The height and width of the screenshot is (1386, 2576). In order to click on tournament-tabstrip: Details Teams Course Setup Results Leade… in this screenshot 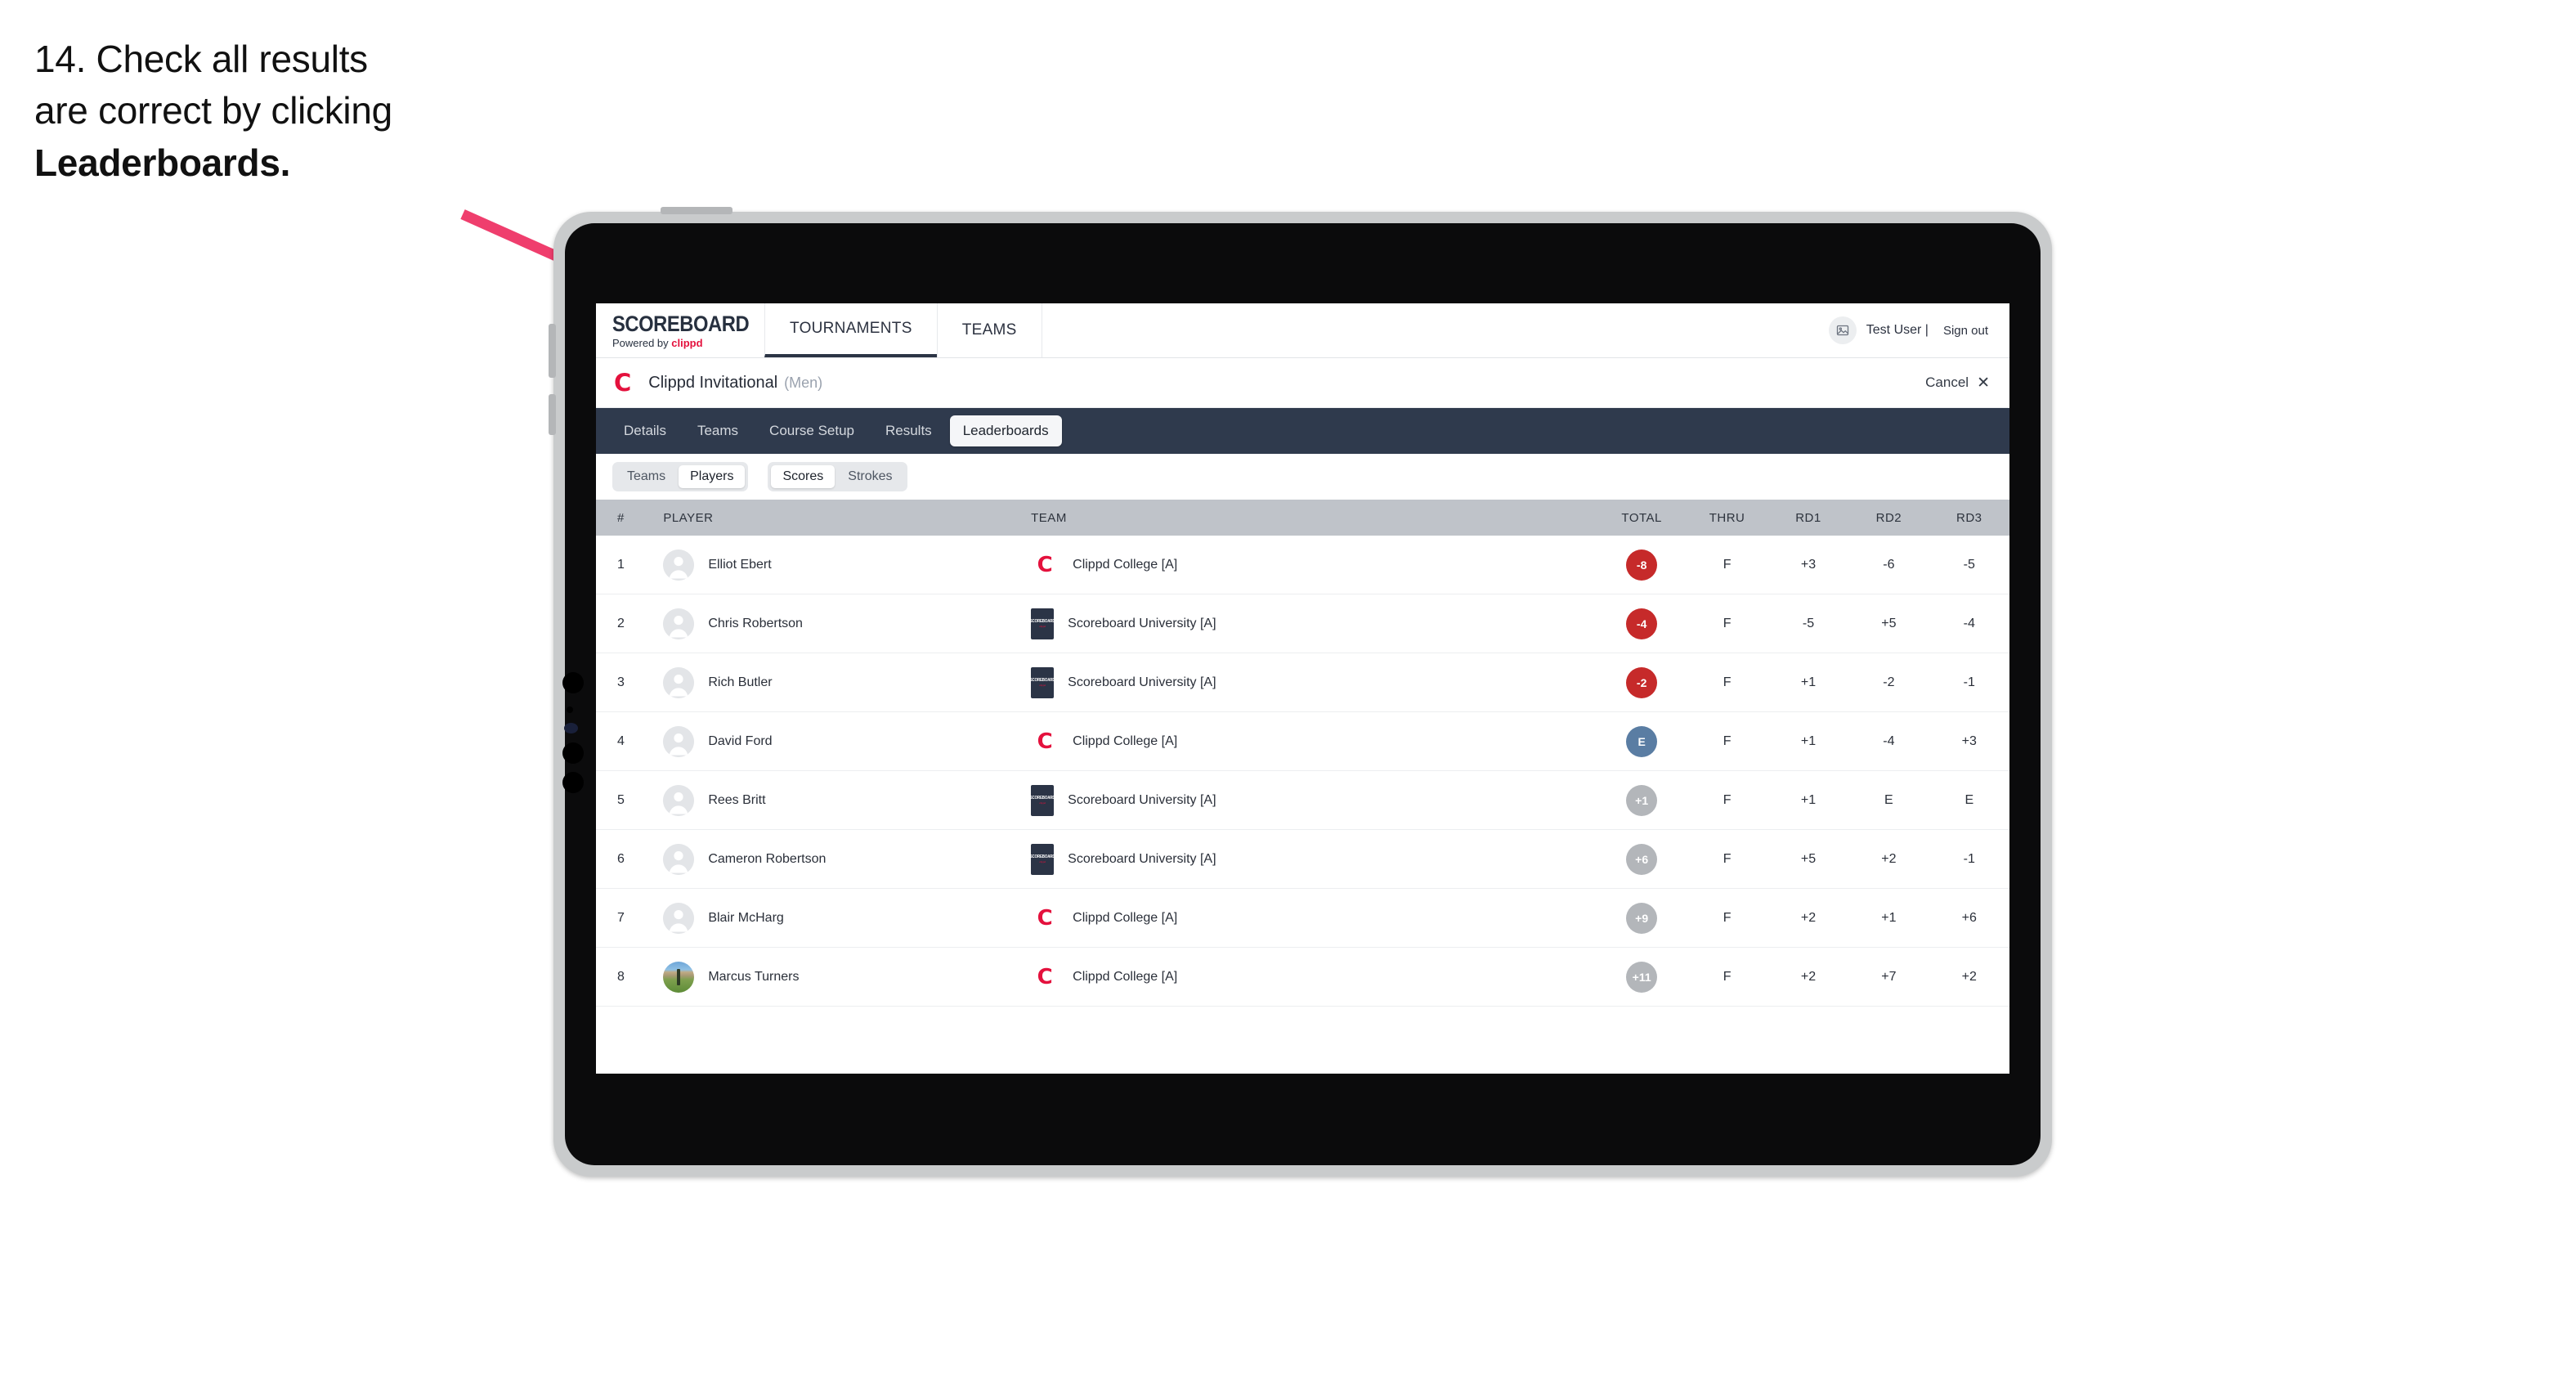, I will do `click(1303, 431)`.